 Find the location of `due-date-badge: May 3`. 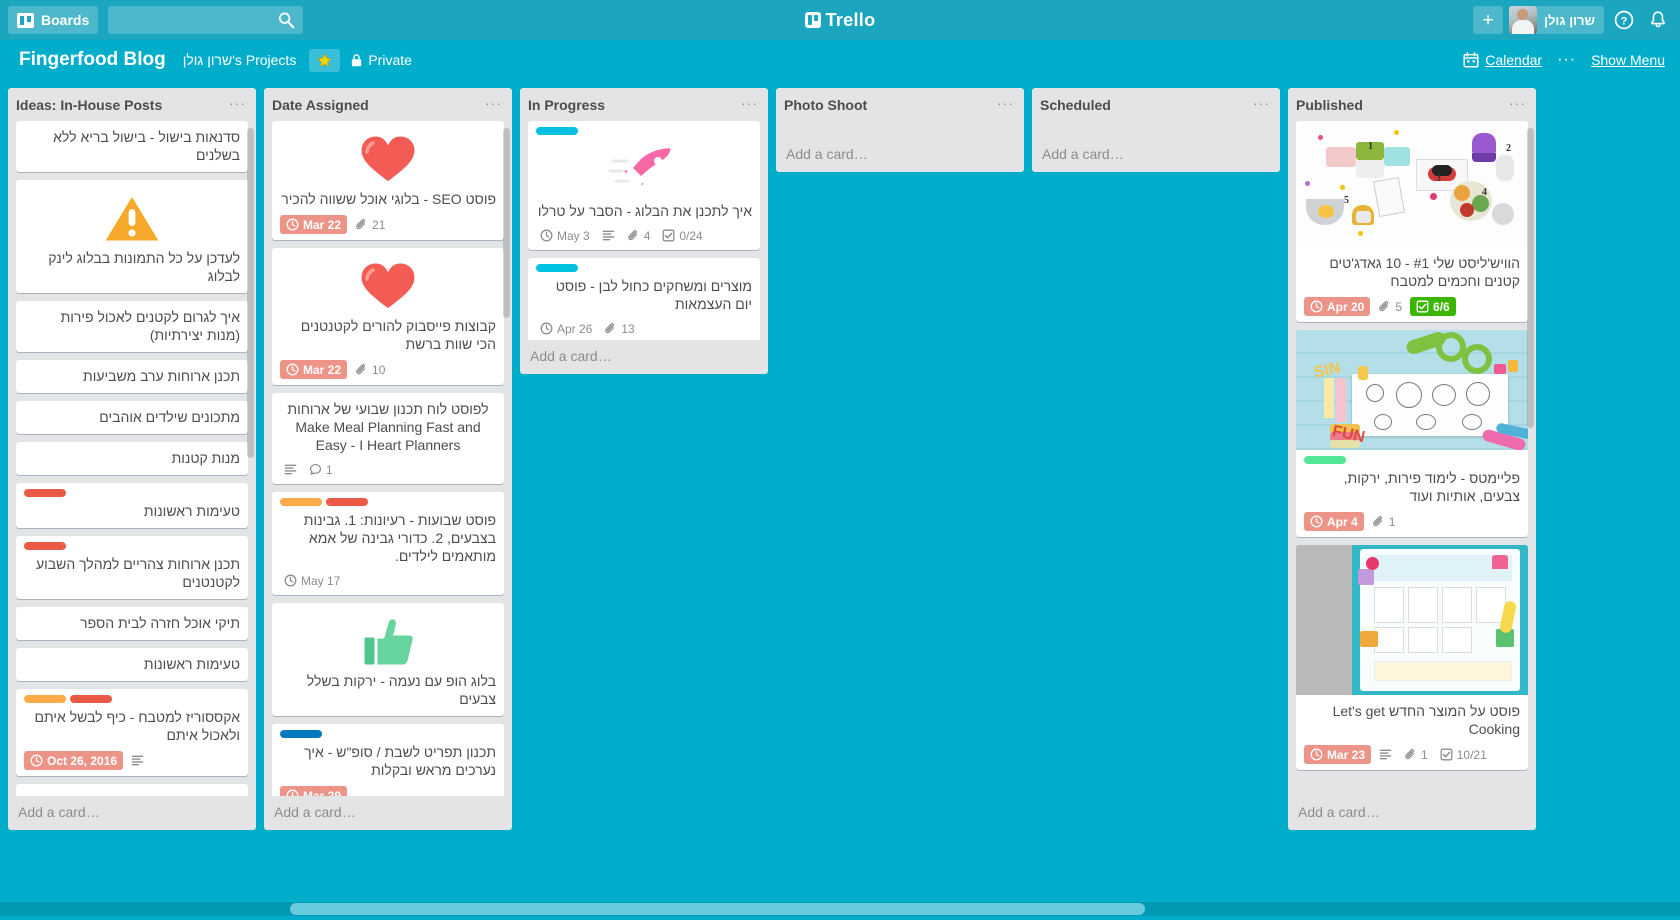

due-date-badge: May 3 is located at coordinates (565, 235).